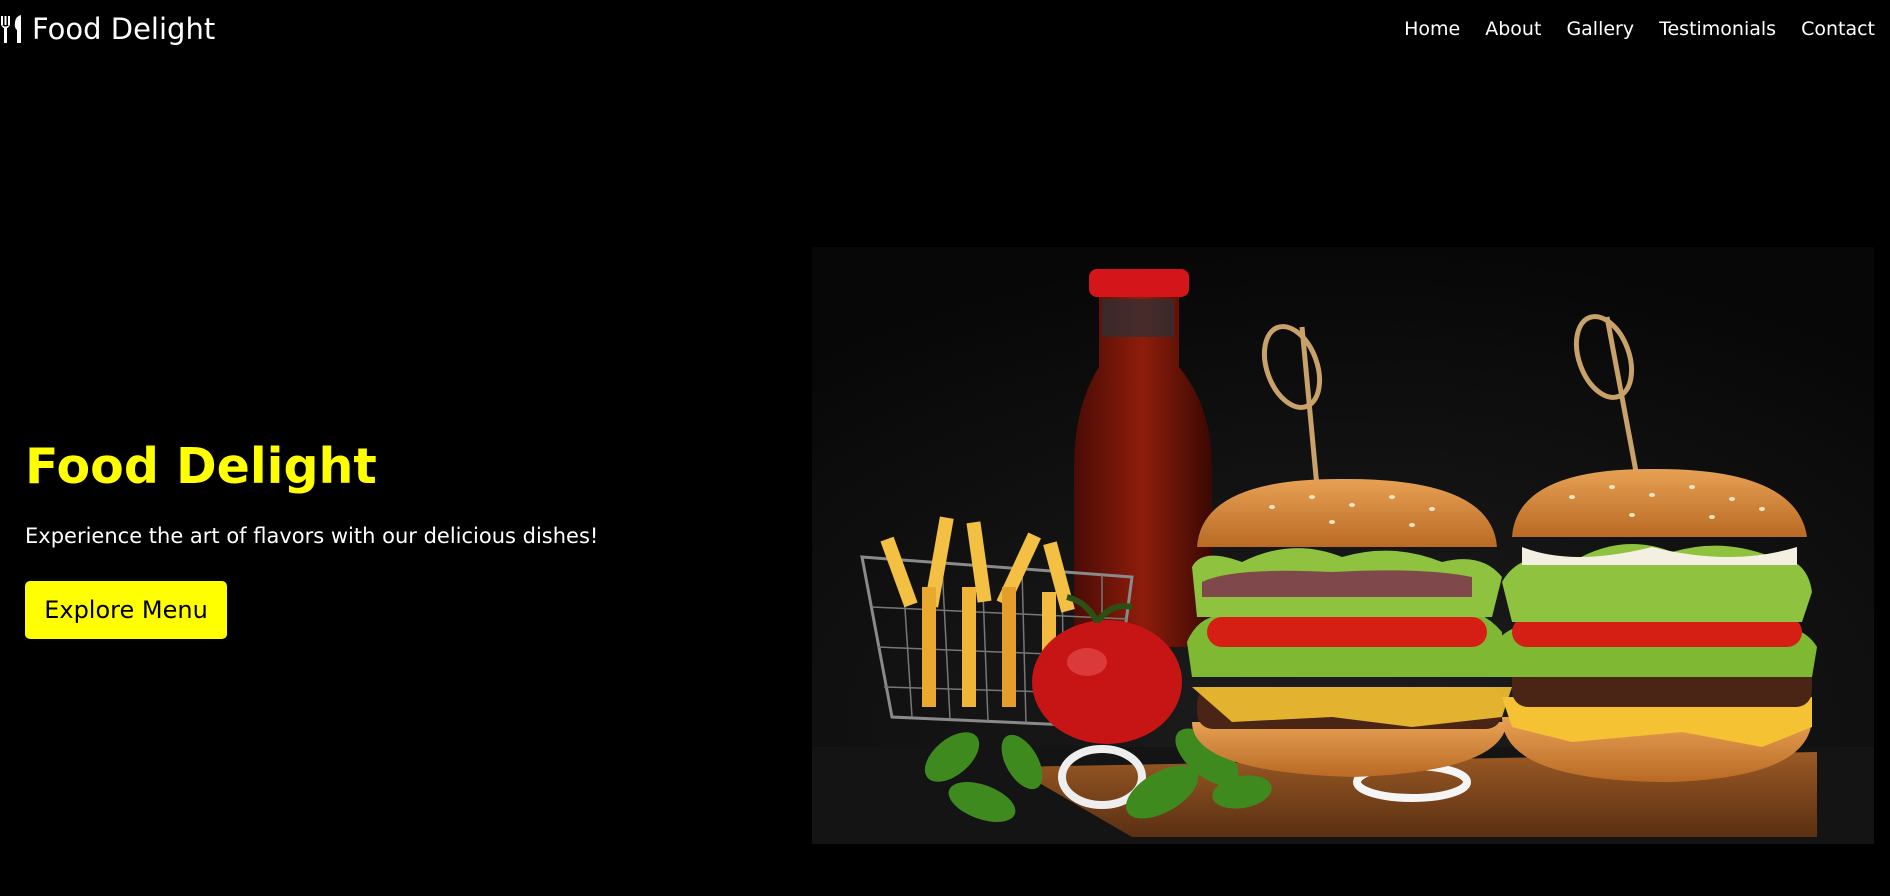 This screenshot has height=896, width=1890. I want to click on brand-link: Food Delight, so click(107, 29).